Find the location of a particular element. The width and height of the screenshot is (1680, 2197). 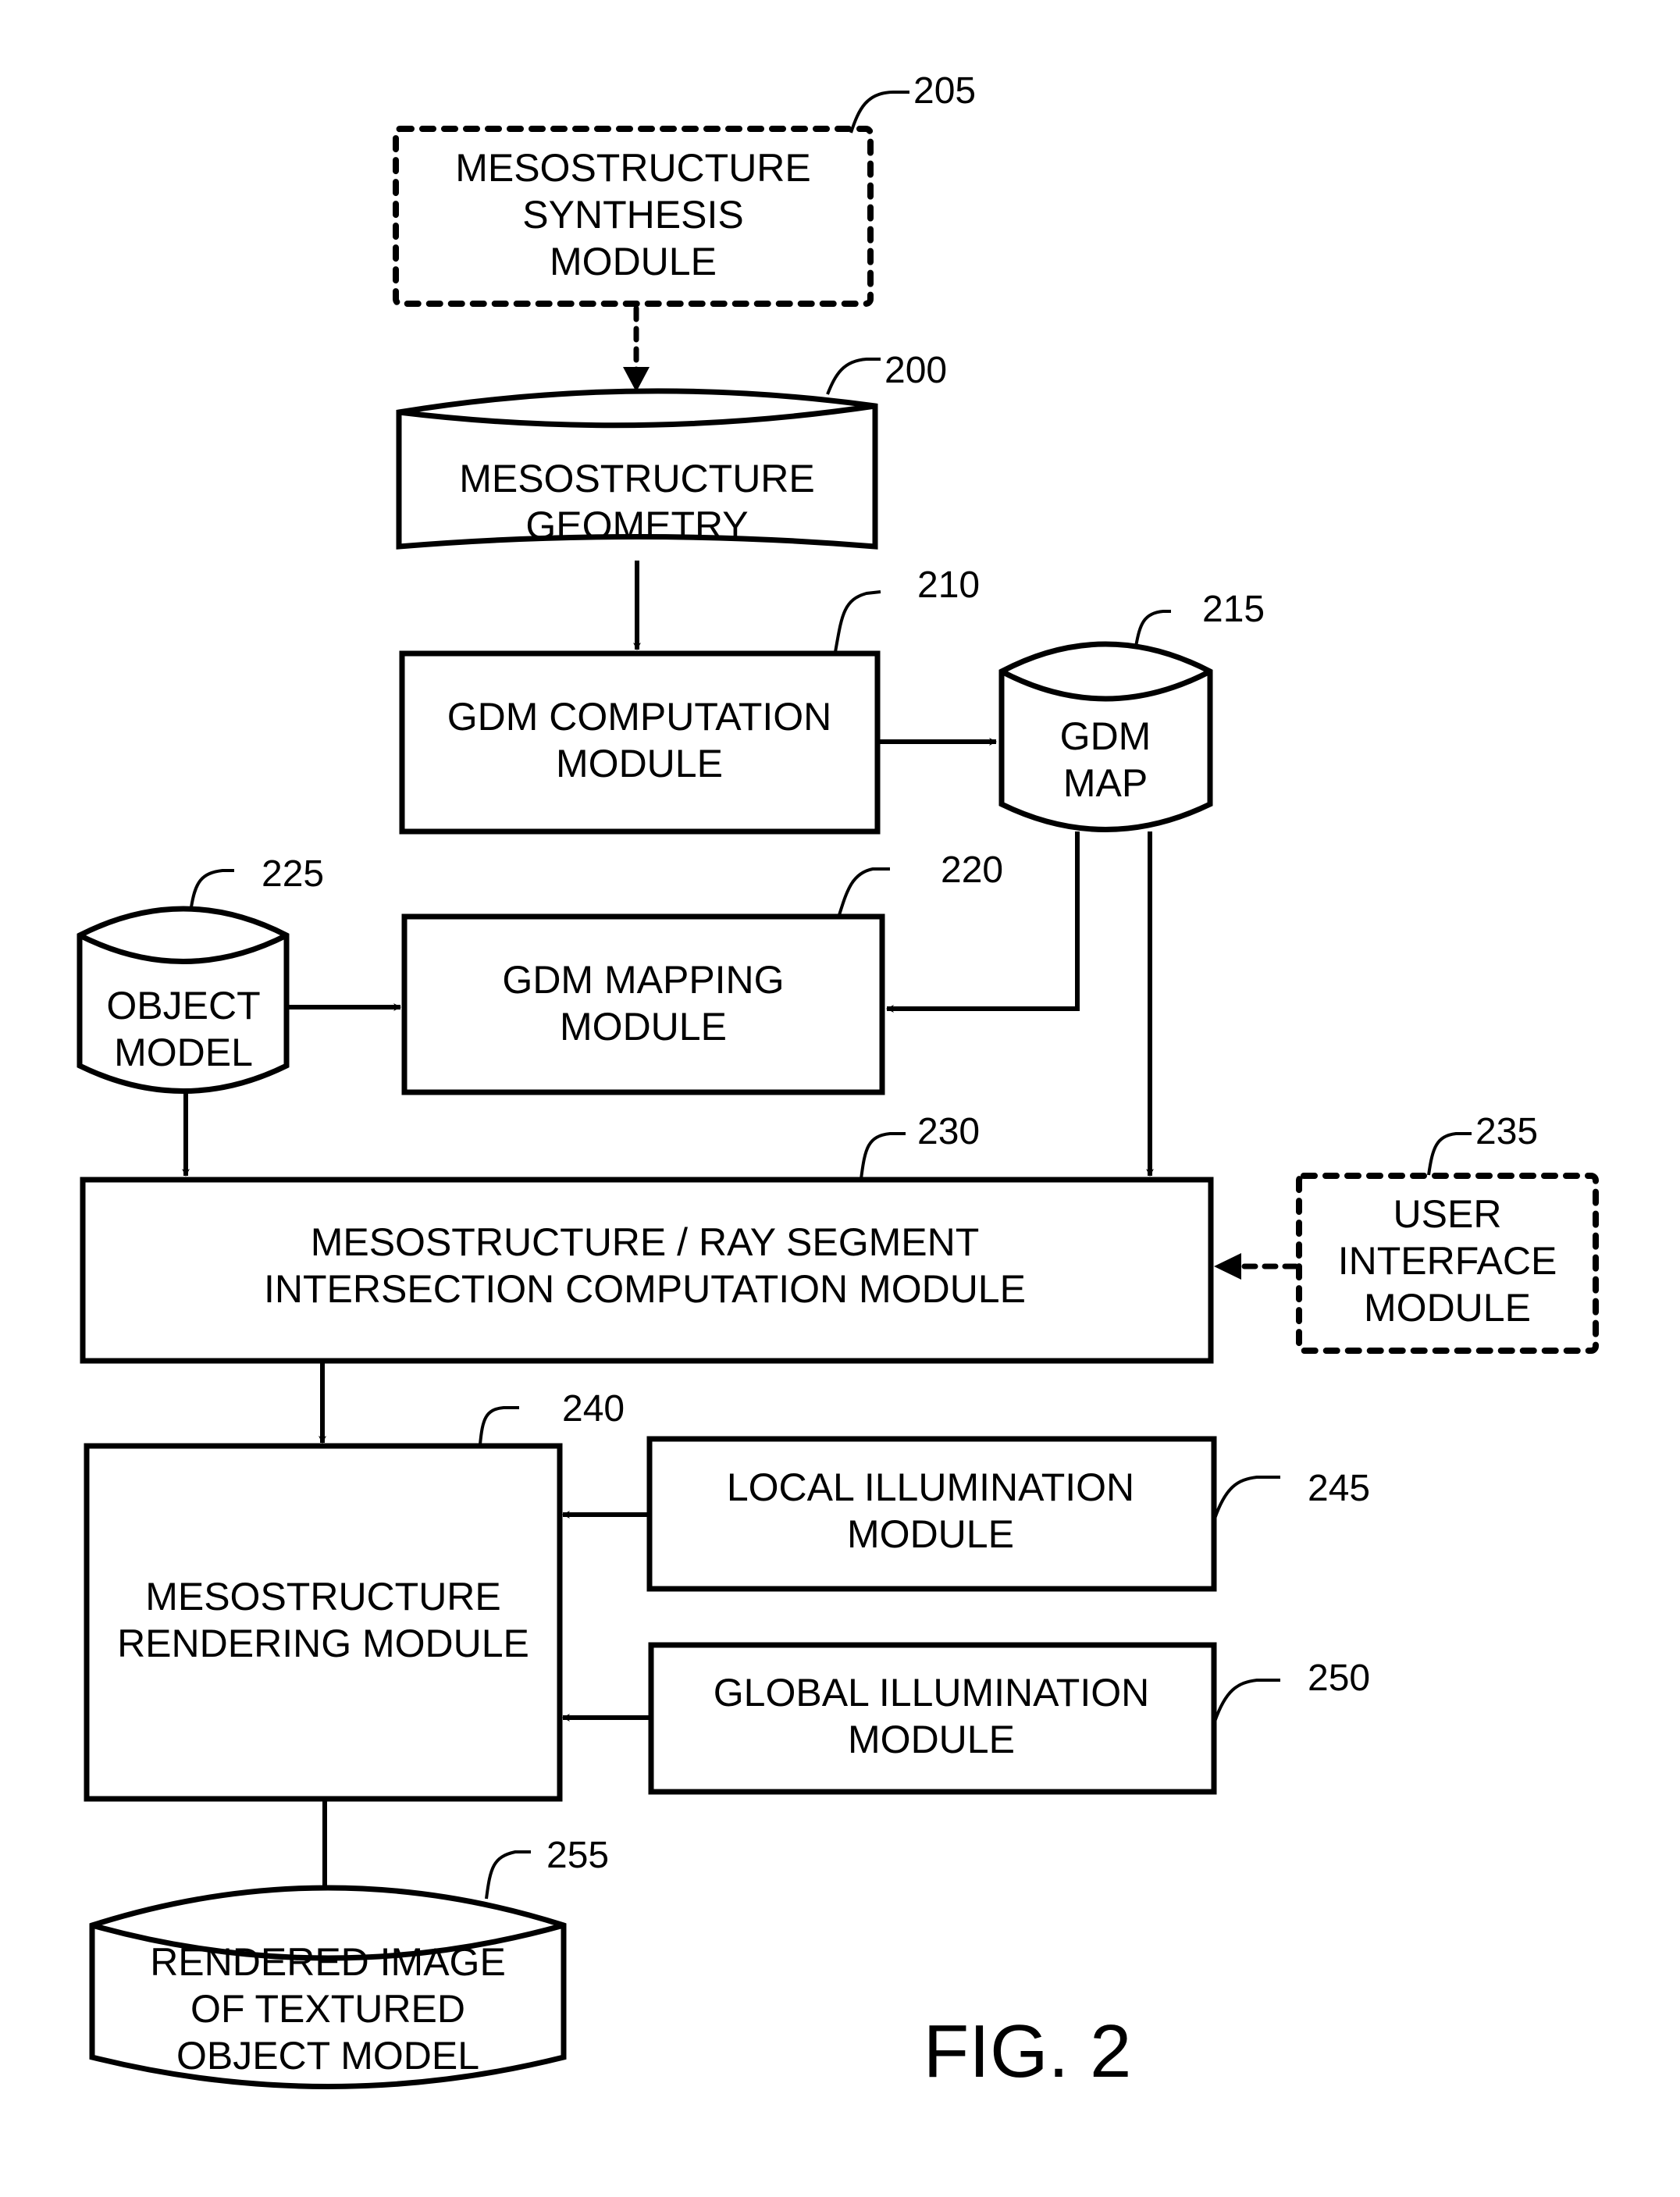

node-label-line: RENDERING MODULE is located at coordinates (323, 1643).